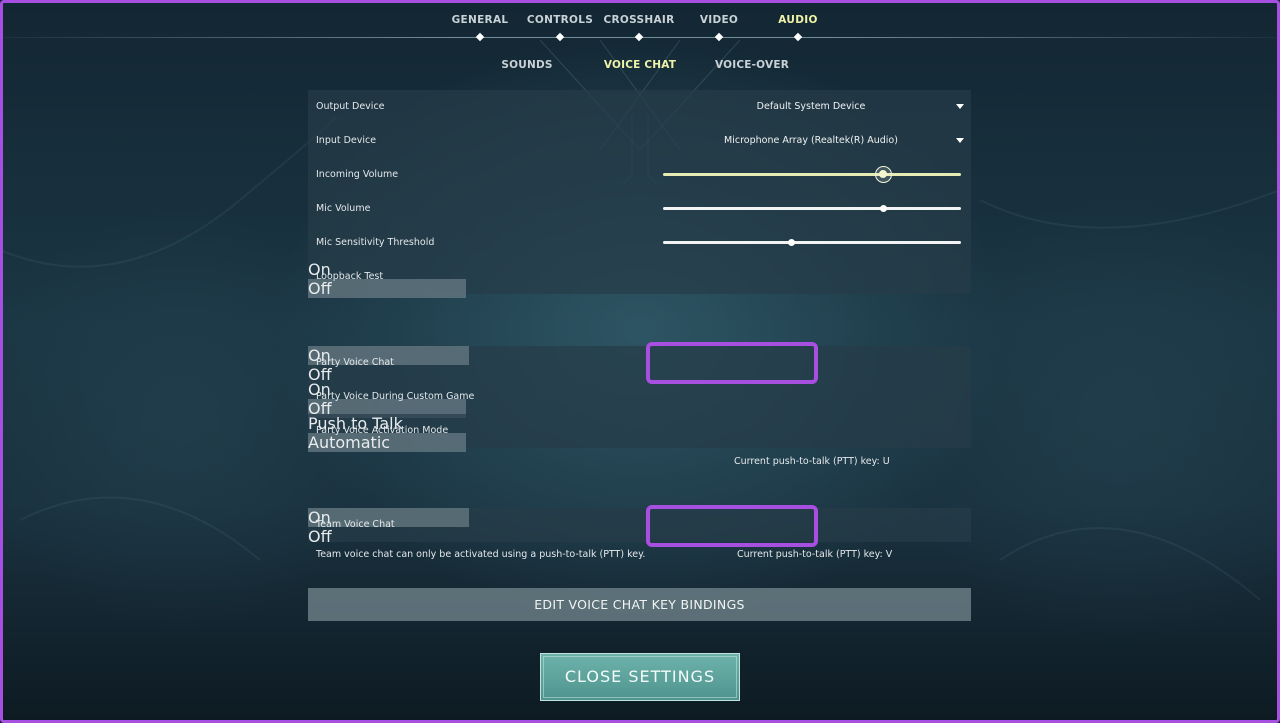 This screenshot has width=1280, height=723. Describe the element at coordinates (350, 106) in the screenshot. I see `output-device-label: Output Device` at that location.